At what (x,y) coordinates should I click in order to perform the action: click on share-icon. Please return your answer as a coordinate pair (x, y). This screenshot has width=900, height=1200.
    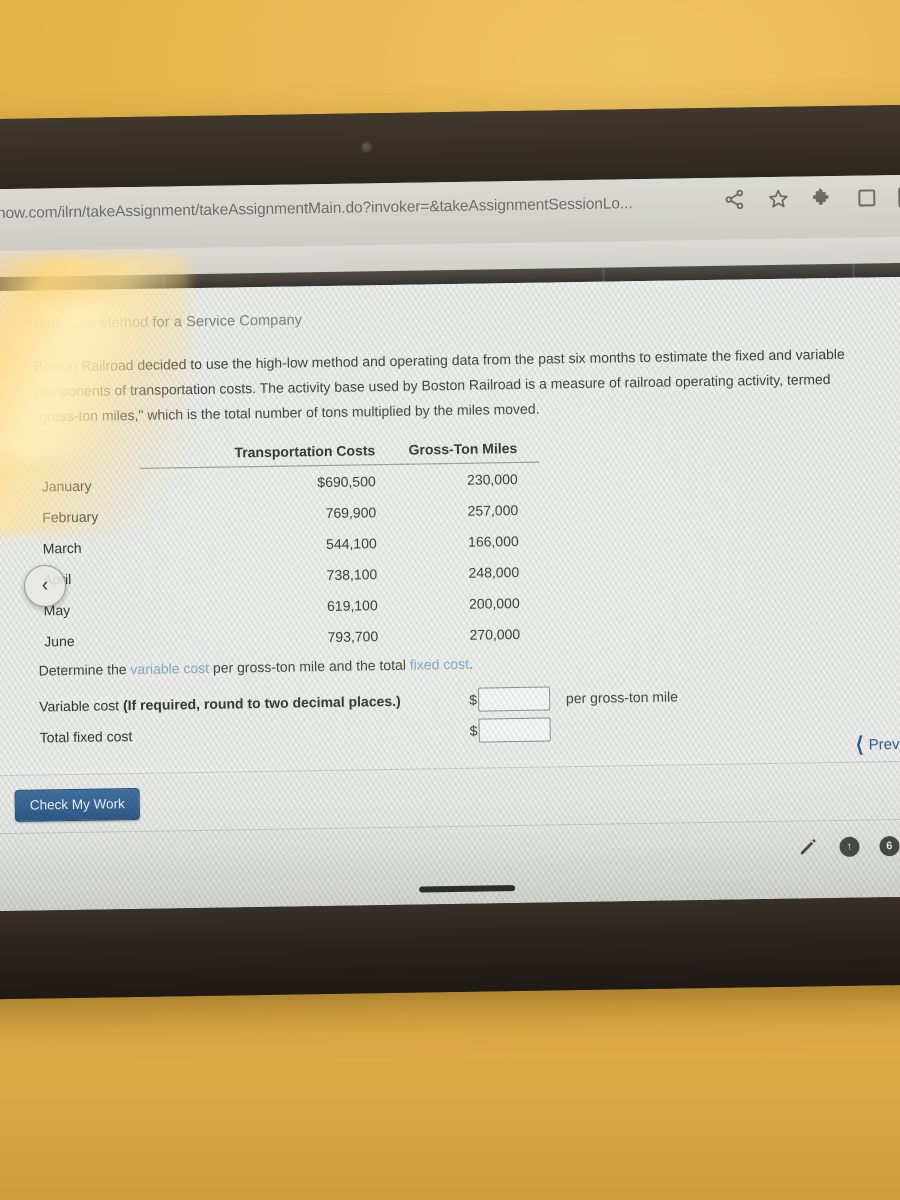
    Looking at the image, I should click on (734, 199).